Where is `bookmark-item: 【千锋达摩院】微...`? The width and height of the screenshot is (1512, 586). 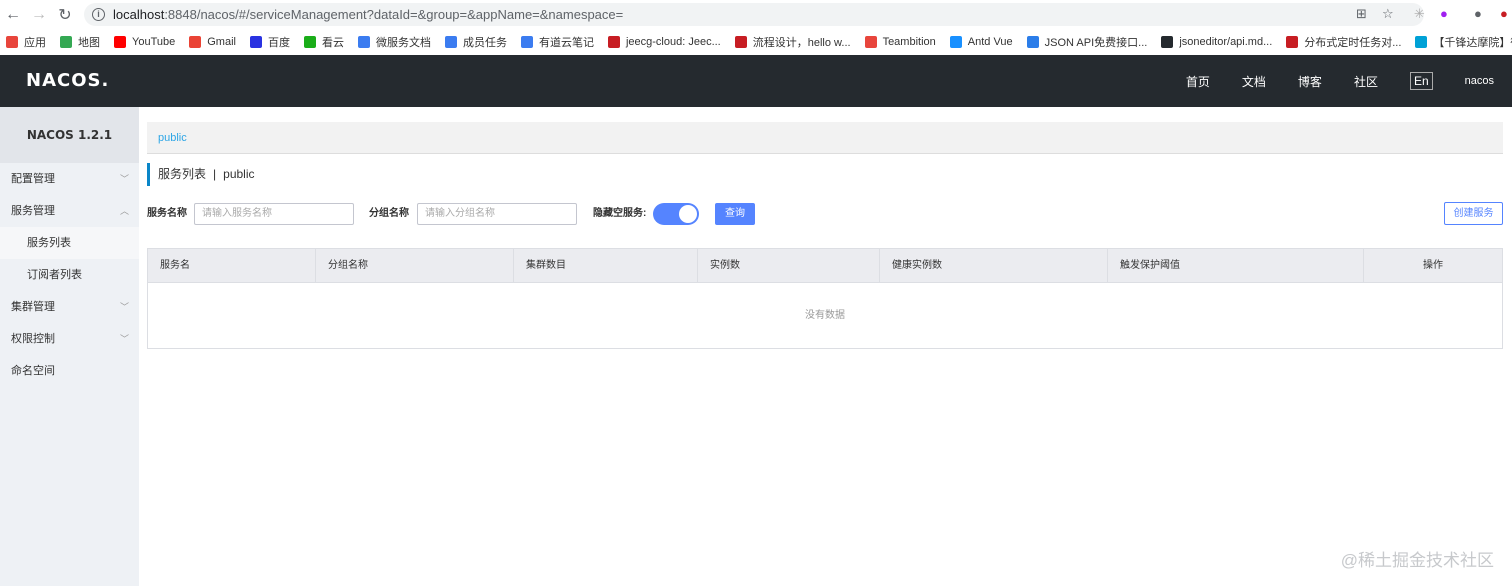 bookmark-item: 【千锋达摩院】微... is located at coordinates (1463, 42).